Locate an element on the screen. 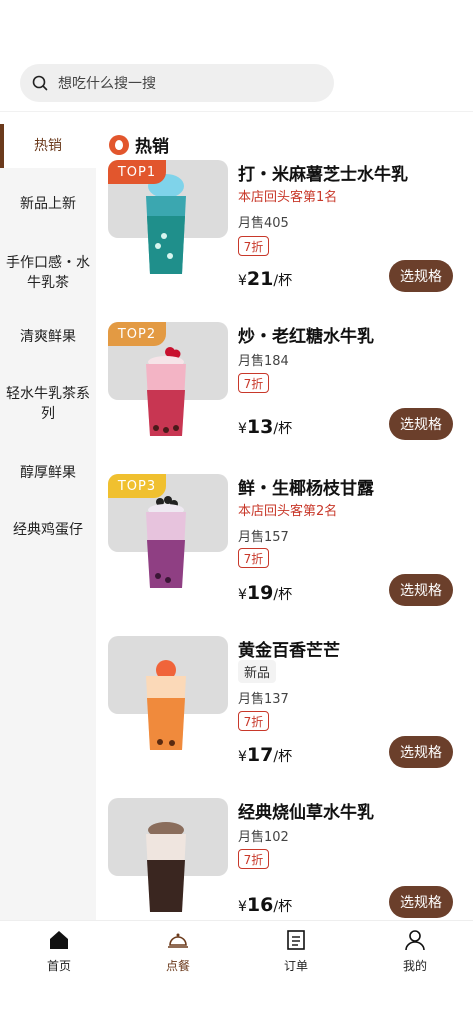  product-price: ¥21/杯 is located at coordinates (265, 279).